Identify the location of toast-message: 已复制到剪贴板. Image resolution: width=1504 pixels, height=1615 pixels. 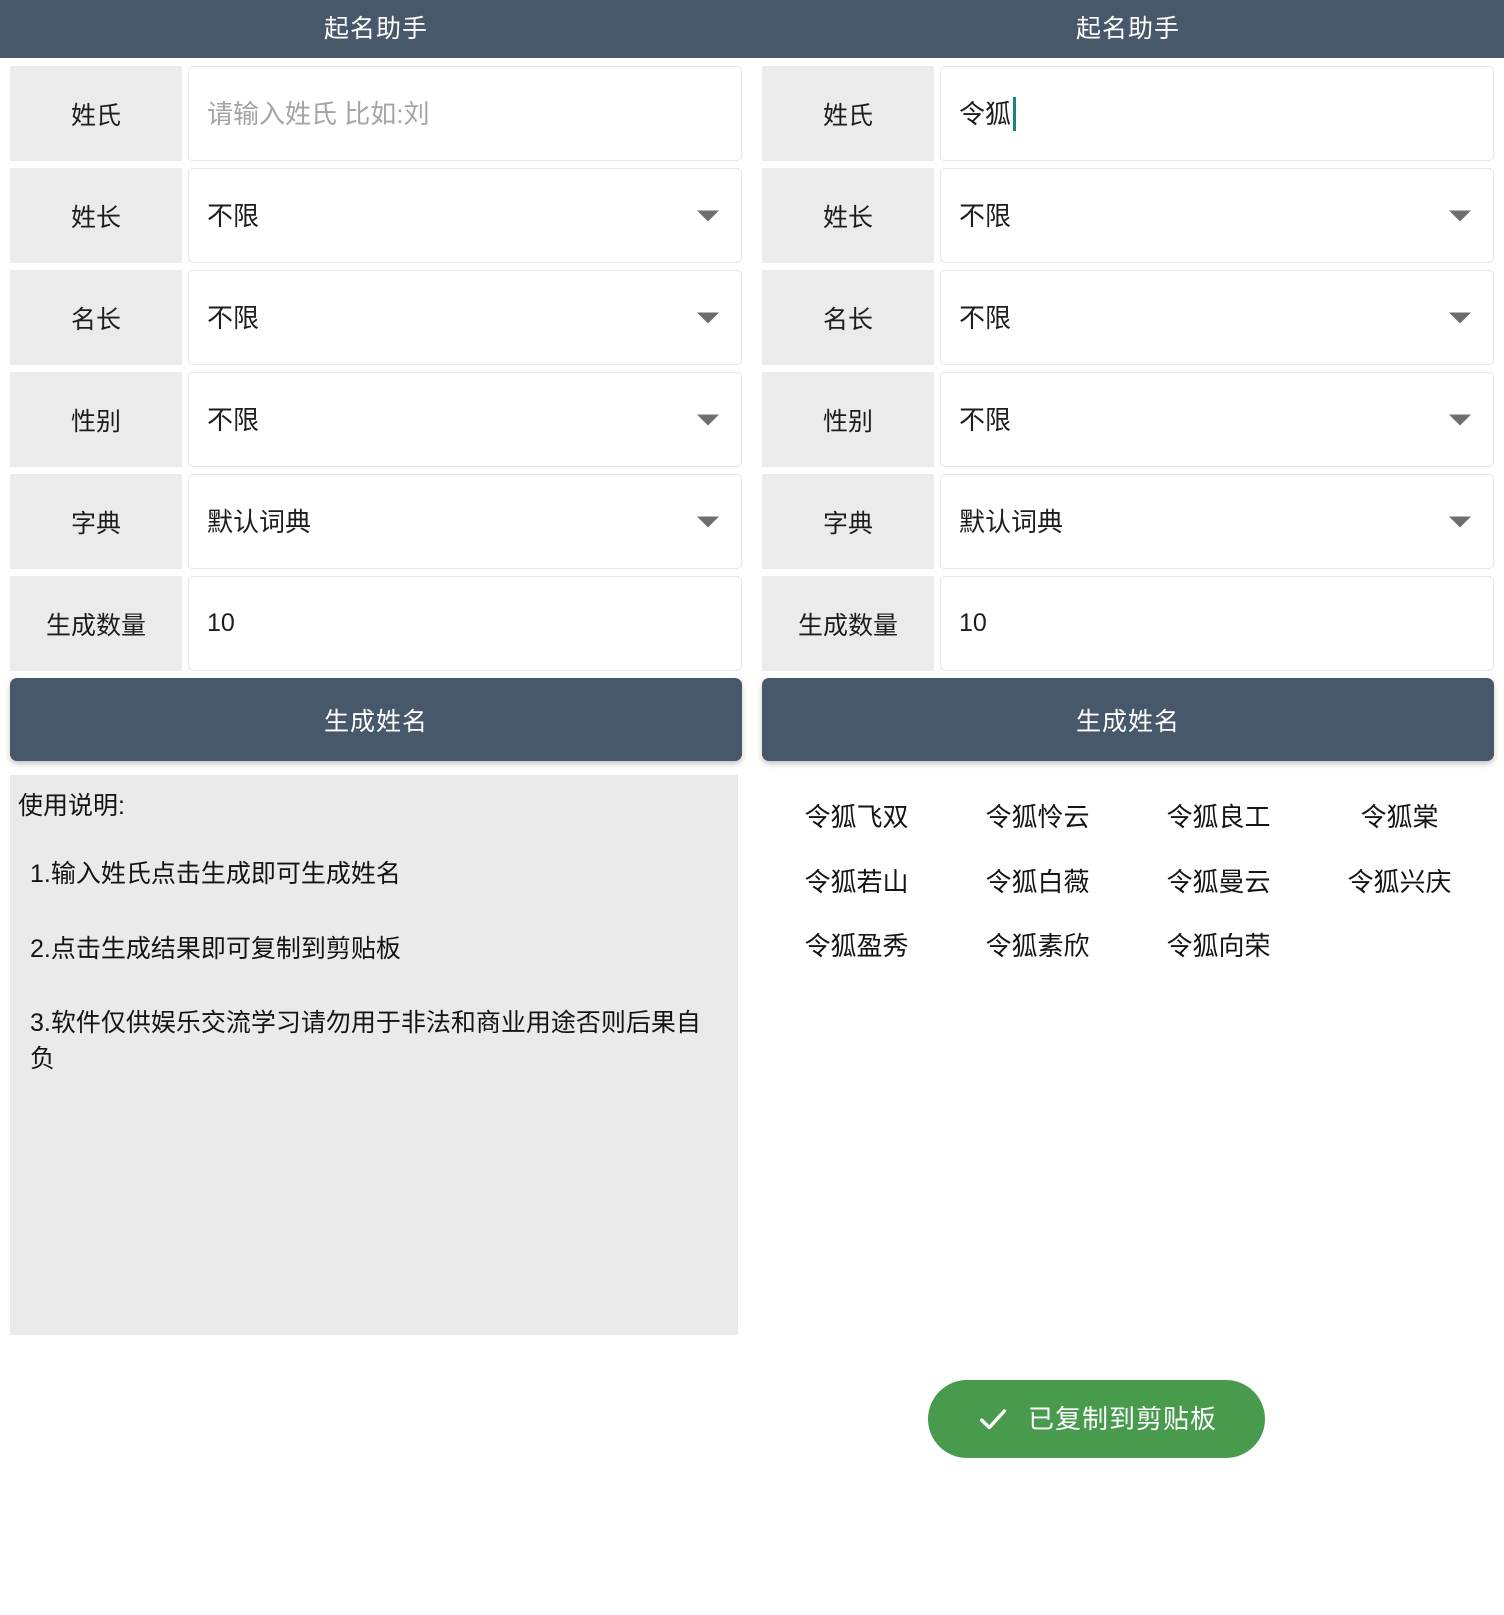
(1122, 1419).